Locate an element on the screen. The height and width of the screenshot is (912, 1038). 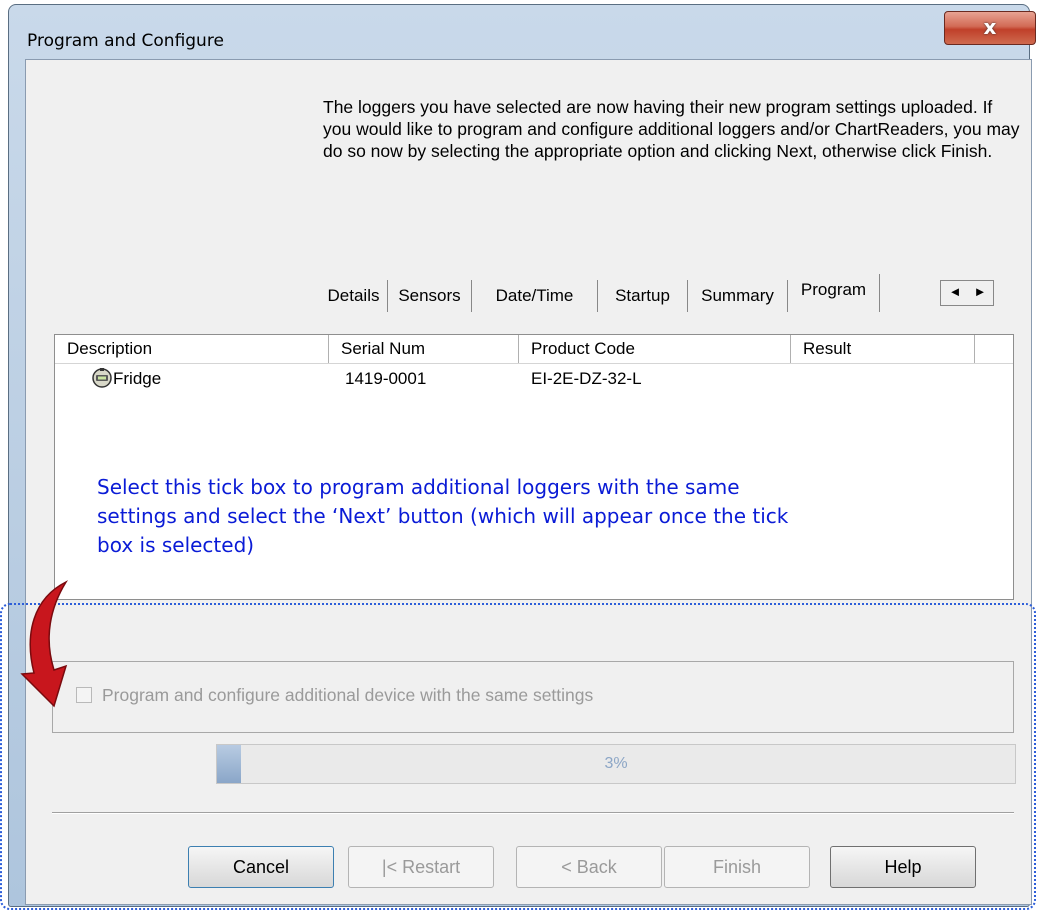
cancel-button: Cancel is located at coordinates (261, 867).